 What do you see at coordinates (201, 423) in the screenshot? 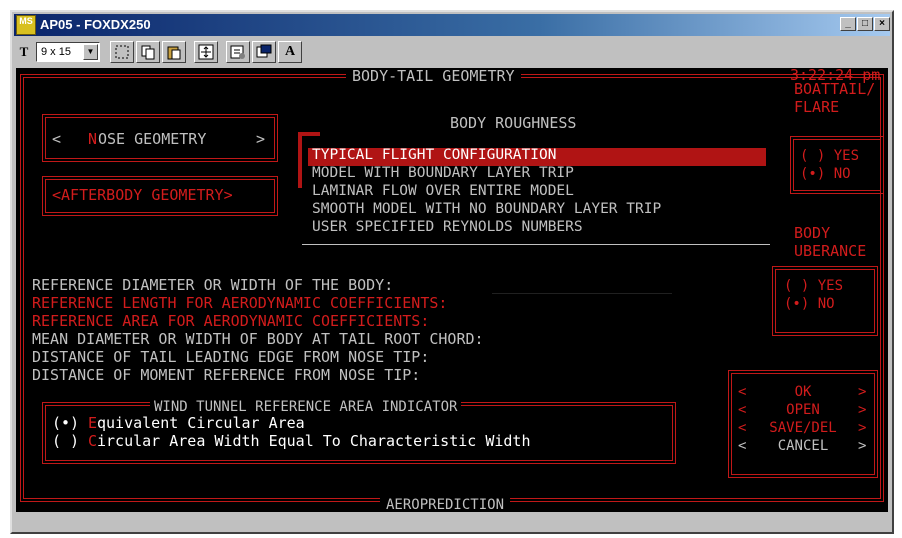
I see `equivalent-area-label: quivalent Circular Area` at bounding box center [201, 423].